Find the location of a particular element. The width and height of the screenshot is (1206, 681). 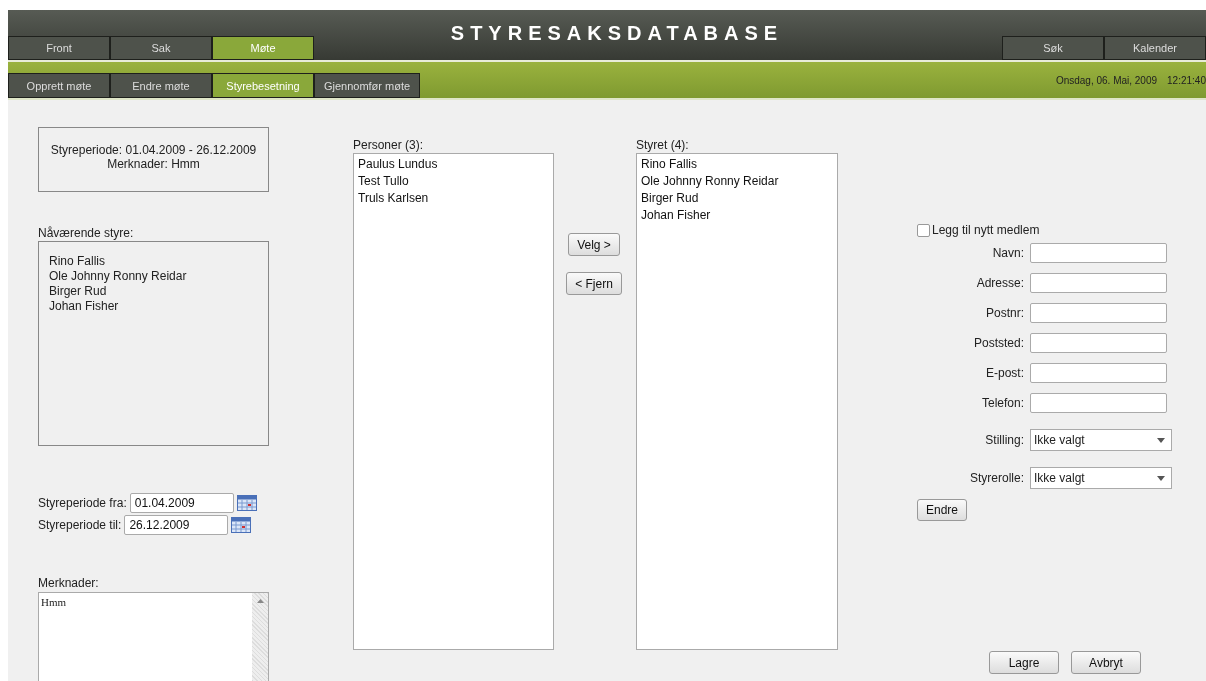

date-field: 01.04.2009 is located at coordinates (181, 503).